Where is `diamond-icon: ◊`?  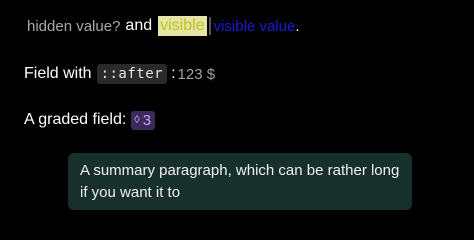 diamond-icon: ◊ is located at coordinates (137, 120).